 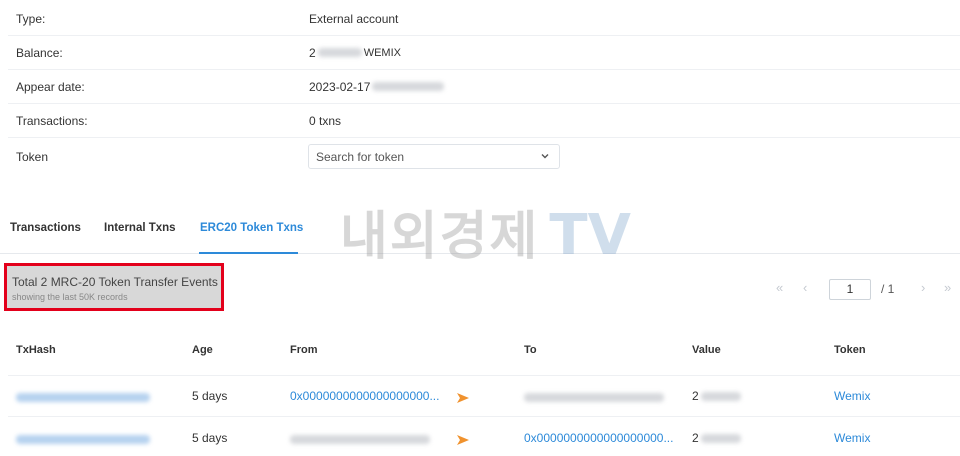 What do you see at coordinates (382, 52) in the screenshot?
I see `balance-unit: WEMIX` at bounding box center [382, 52].